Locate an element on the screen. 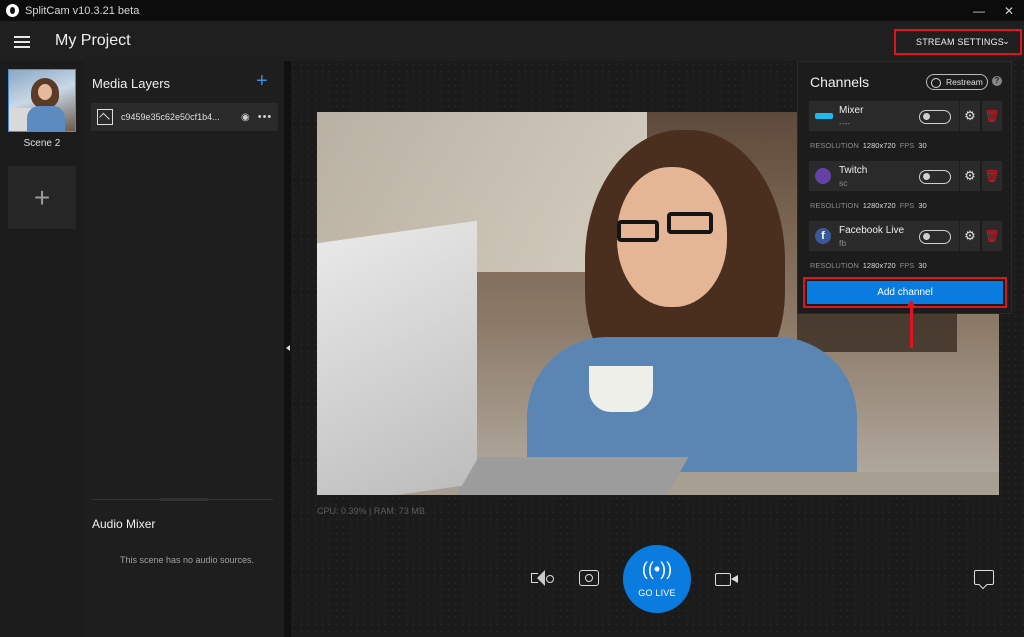 The height and width of the screenshot is (637, 1024). collapse-arrow-icon is located at coordinates (288, 348).